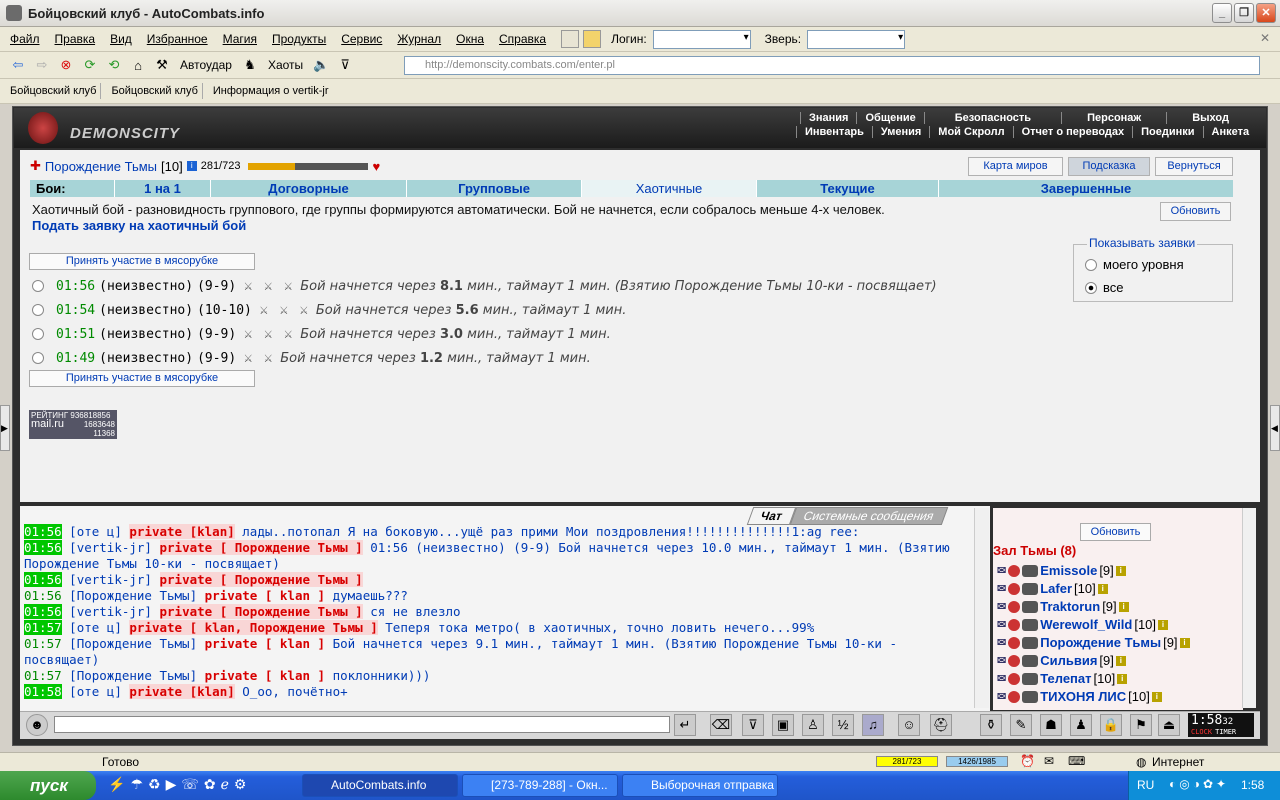  I want to click on clear-icon: ⌫, so click(721, 725).